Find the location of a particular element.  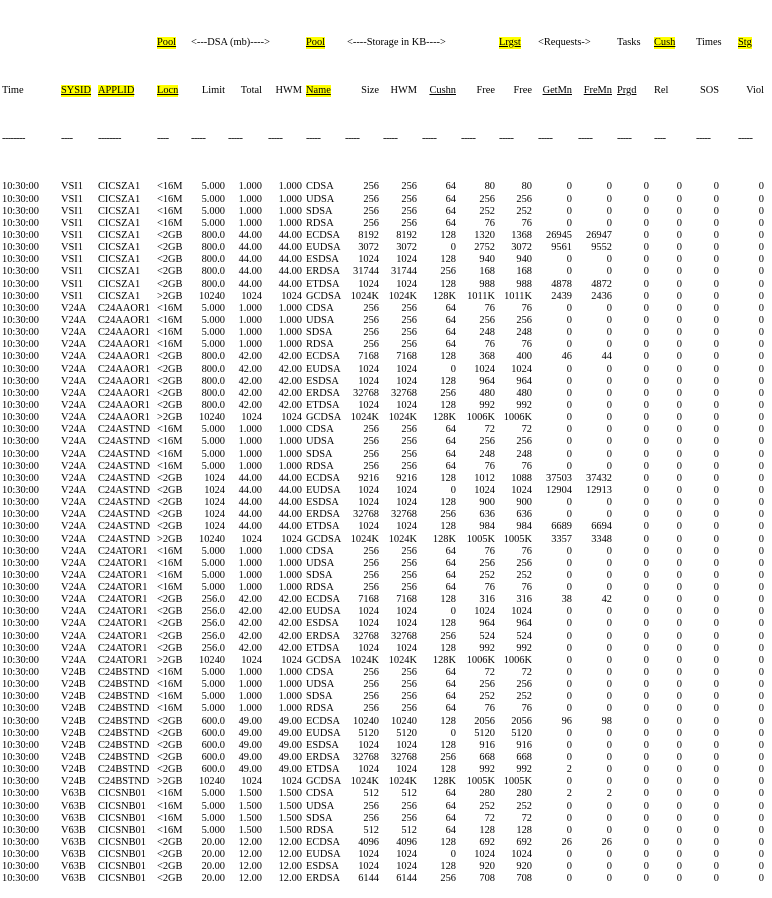

cell-free: 480 is located at coordinates (487, 393).